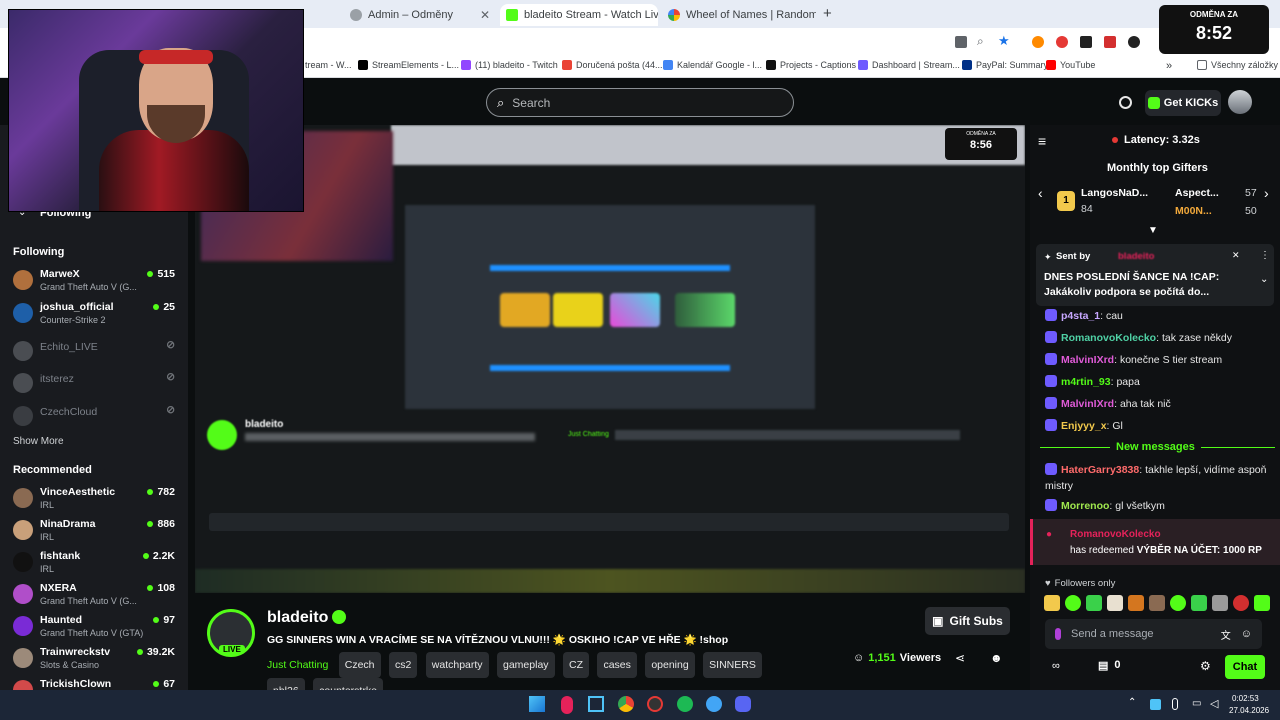  I want to click on chat-message: Enjyyy_x: Gl, so click(1160, 426).